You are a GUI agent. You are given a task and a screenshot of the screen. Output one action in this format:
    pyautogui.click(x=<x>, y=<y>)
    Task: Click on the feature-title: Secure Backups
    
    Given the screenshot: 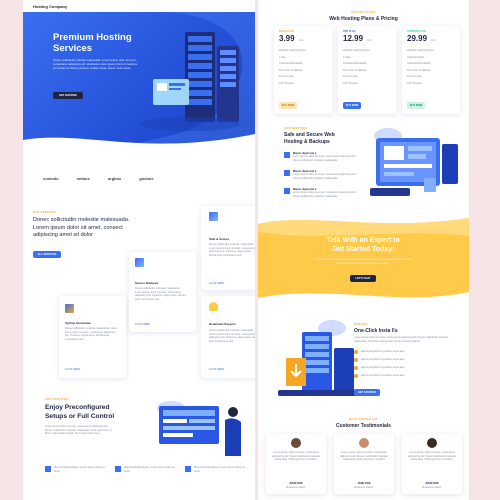 What is the action you would take?
    pyautogui.click(x=147, y=283)
    